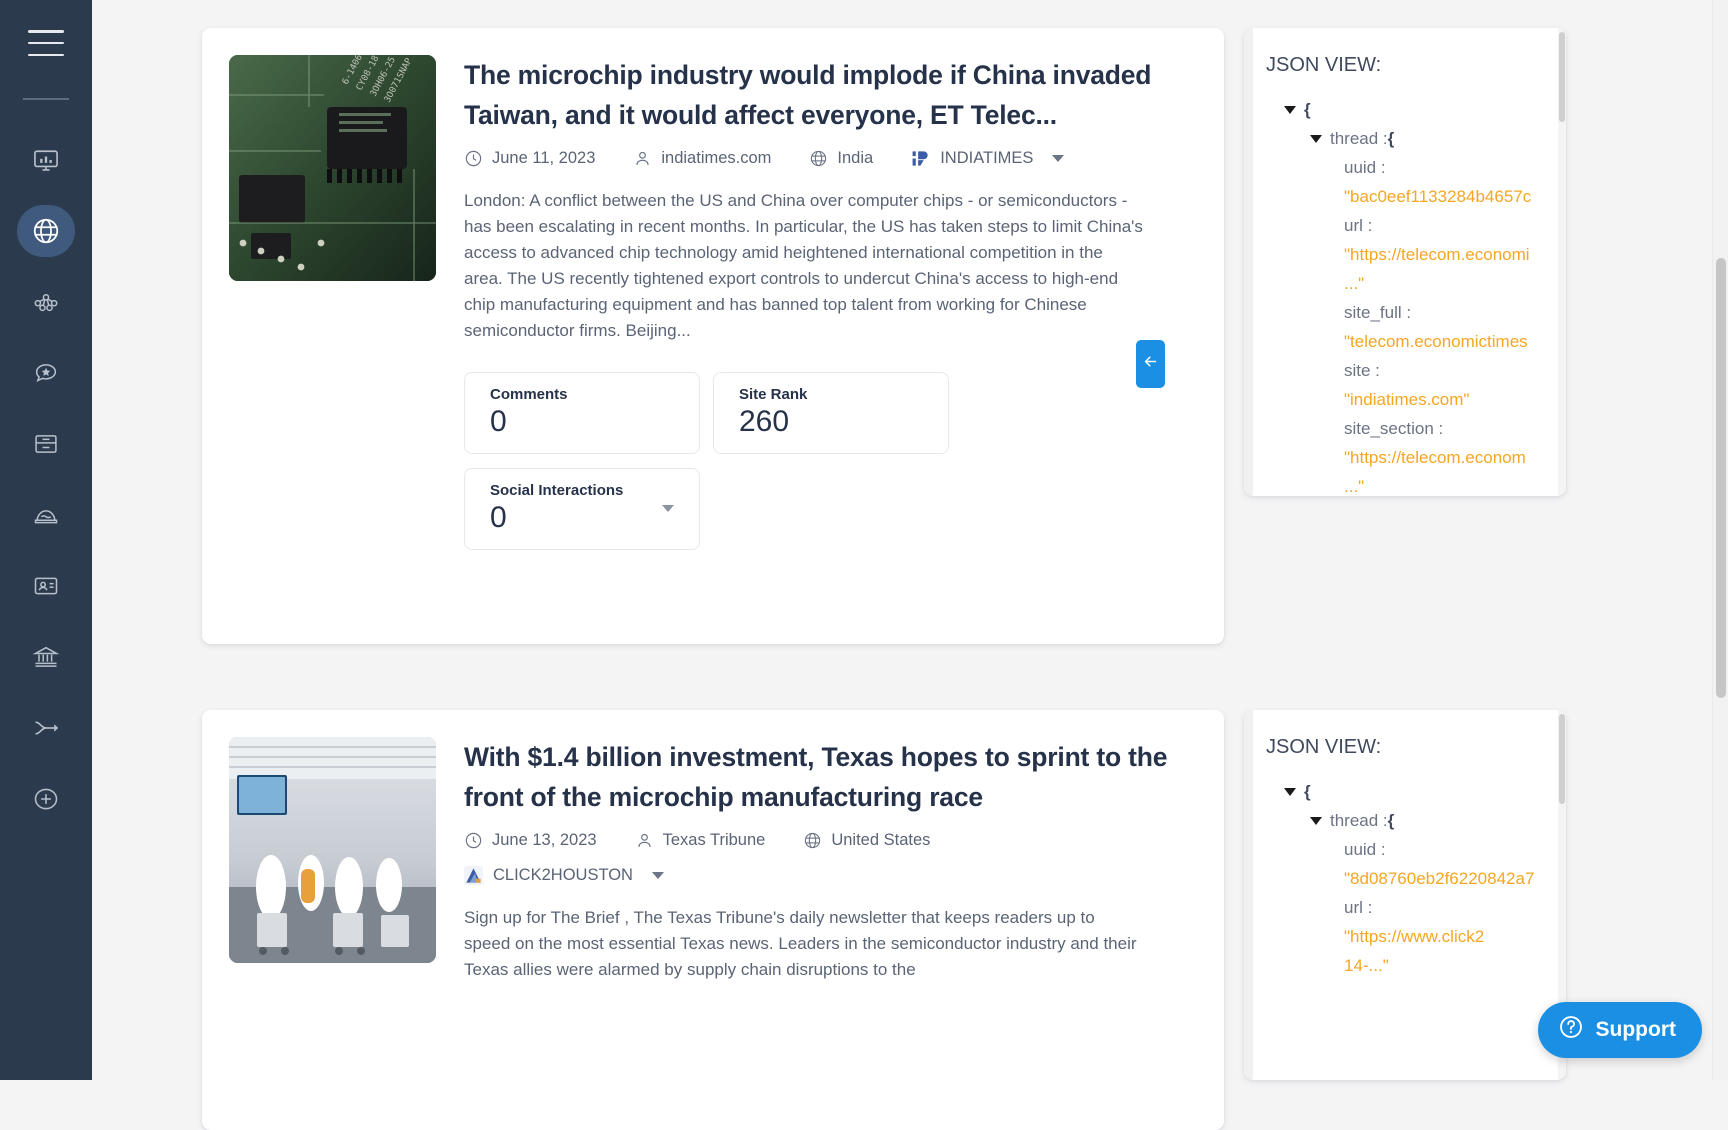  What do you see at coordinates (1405, 791) in the screenshot?
I see `json-line: {` at bounding box center [1405, 791].